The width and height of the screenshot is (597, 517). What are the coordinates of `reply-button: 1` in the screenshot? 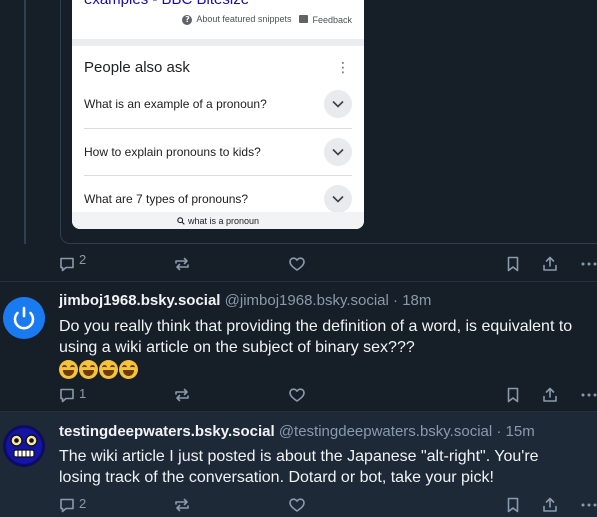 It's located at (72, 395).